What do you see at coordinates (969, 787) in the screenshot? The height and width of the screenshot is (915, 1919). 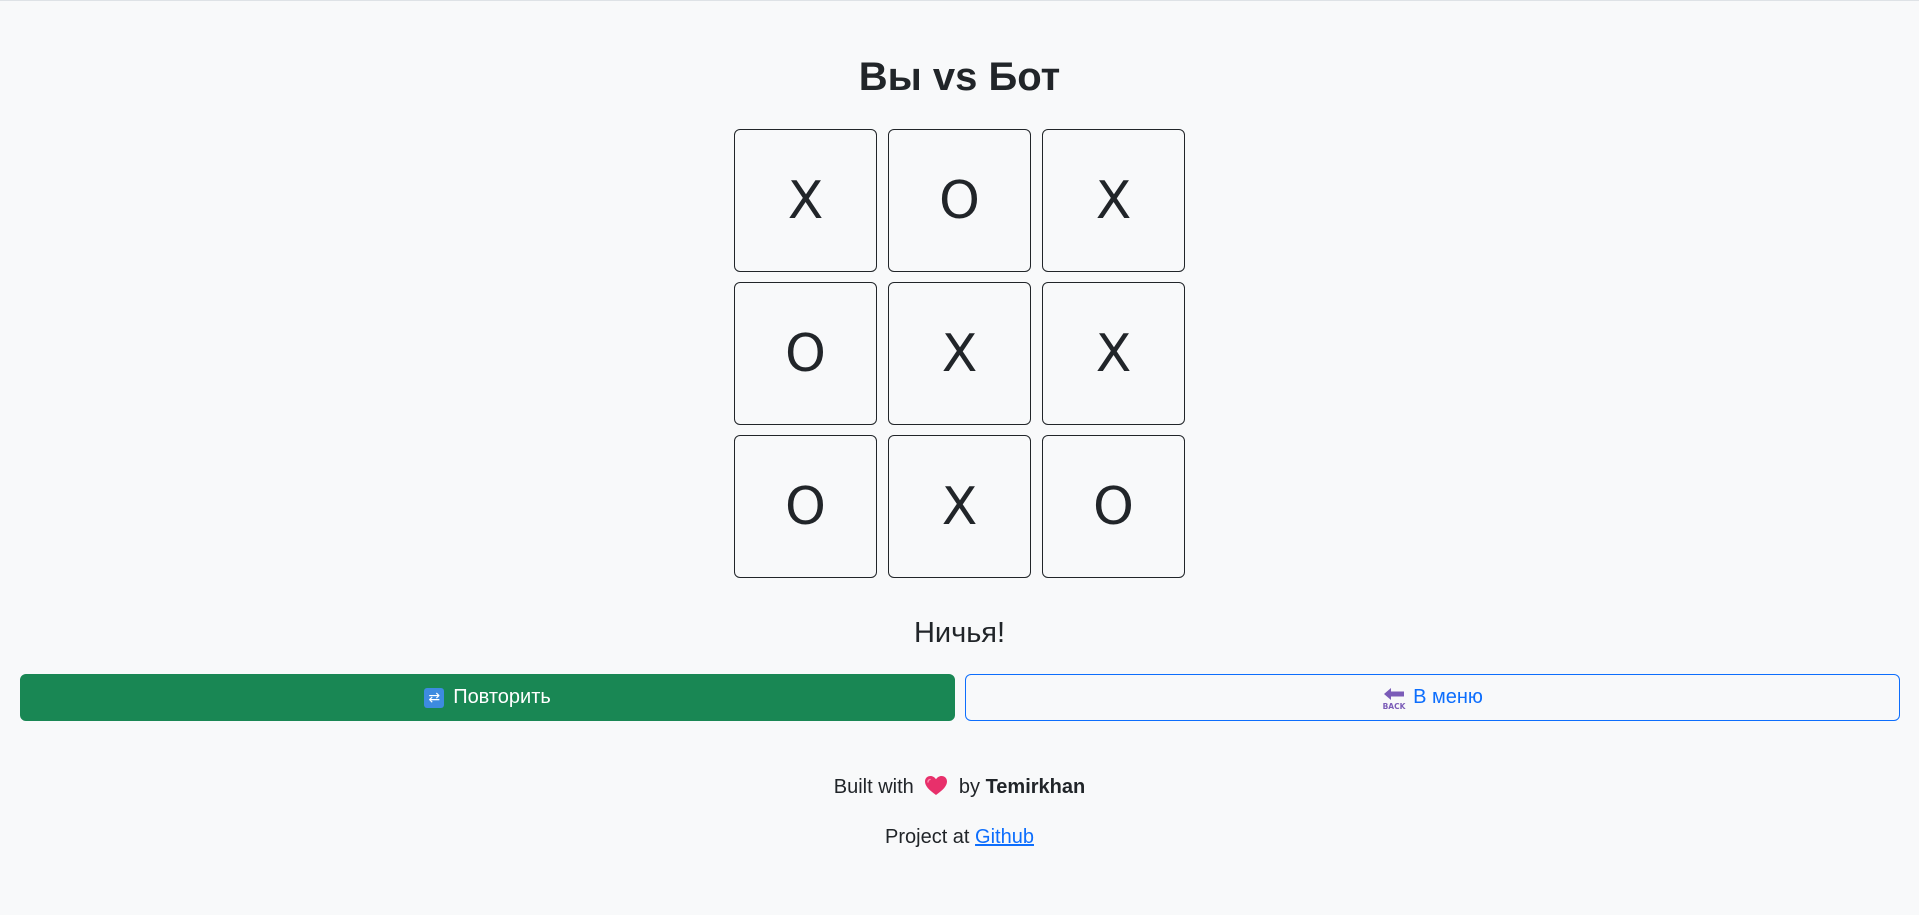 I see `footer-by: by` at bounding box center [969, 787].